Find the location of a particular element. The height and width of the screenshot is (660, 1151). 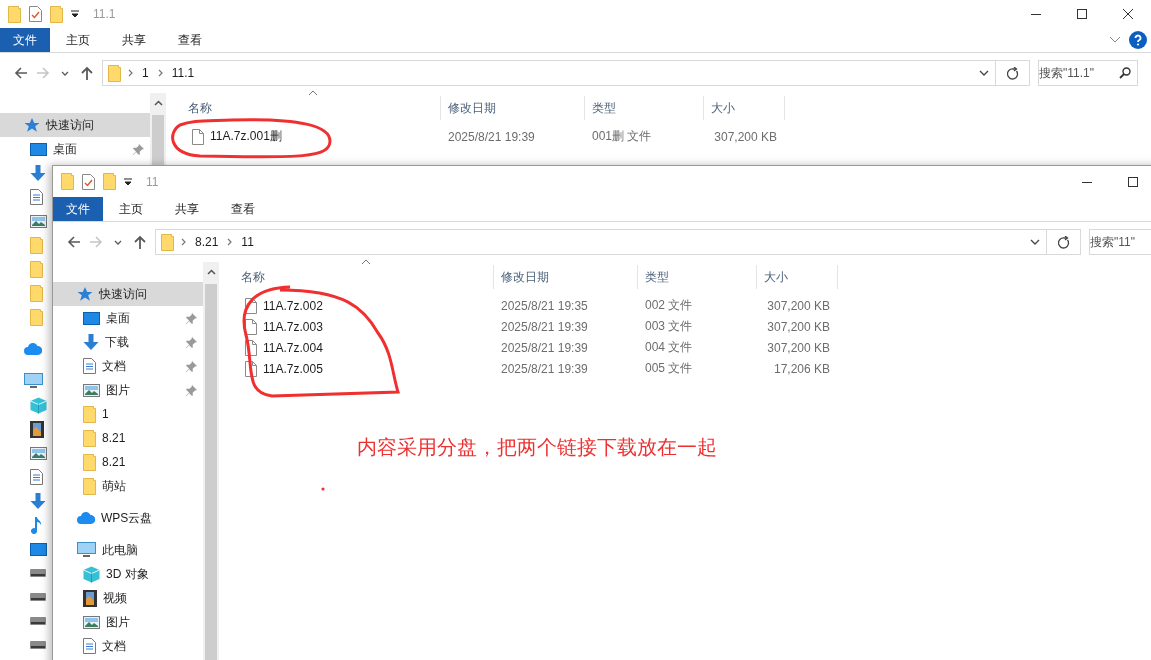

cube-icon is located at coordinates (91, 574).